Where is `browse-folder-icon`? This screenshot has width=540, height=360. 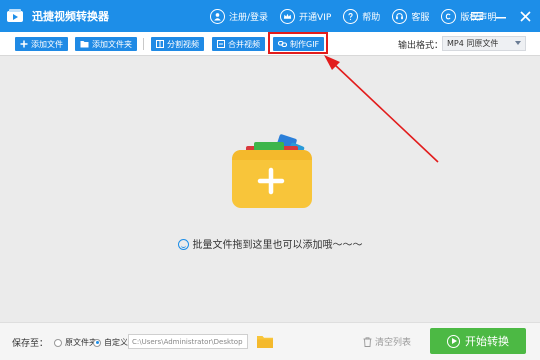 browse-folder-icon is located at coordinates (265, 341).